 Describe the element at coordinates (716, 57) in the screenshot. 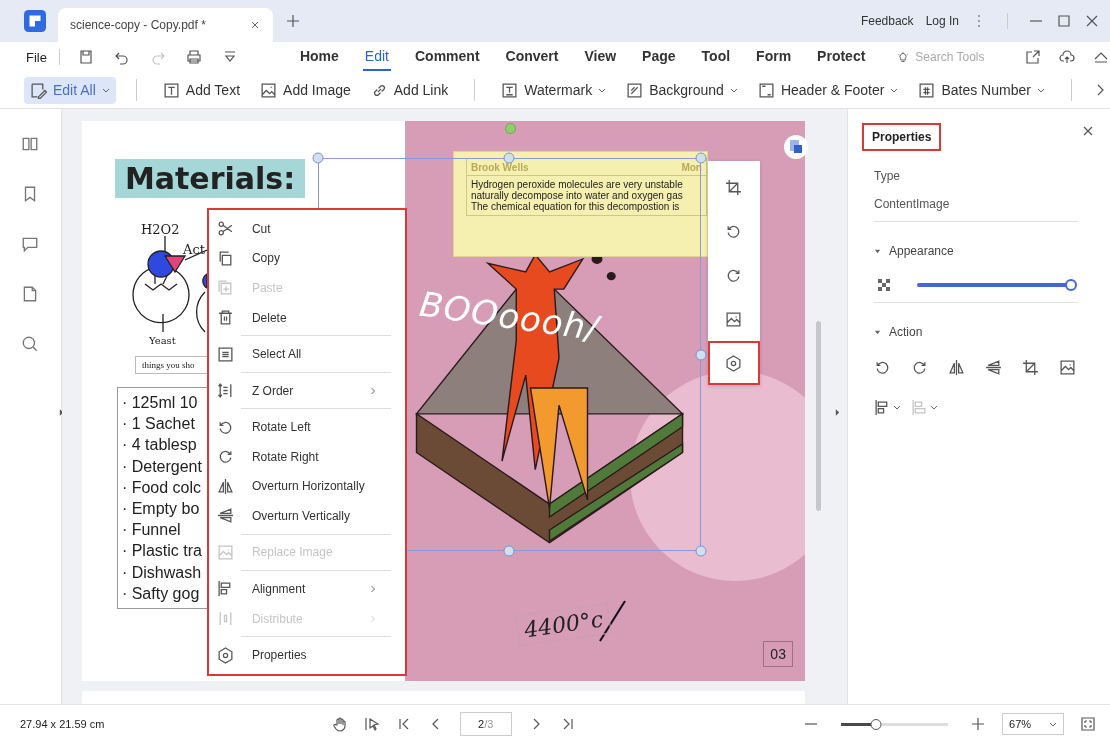

I see `menu-tab: Tool` at that location.